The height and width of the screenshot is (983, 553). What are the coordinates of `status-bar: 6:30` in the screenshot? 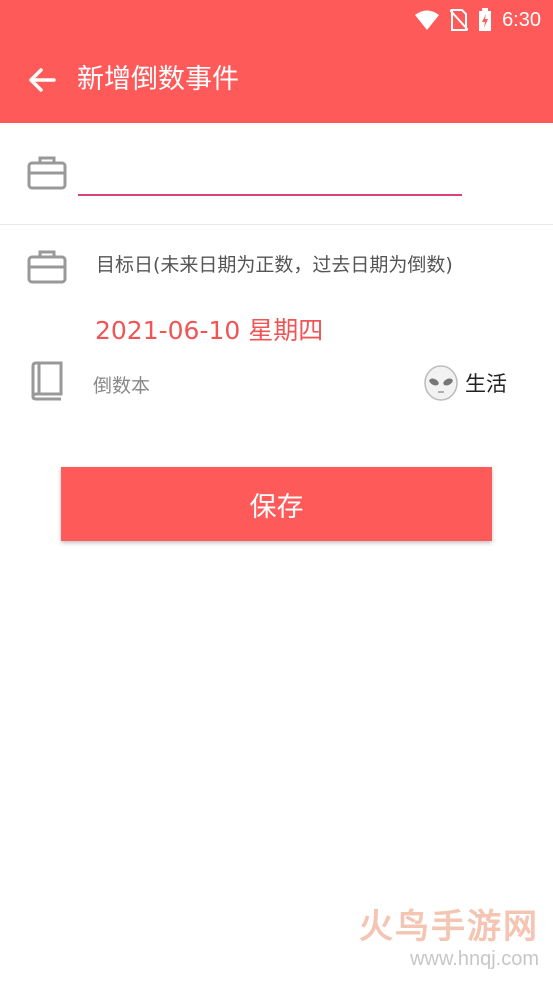 It's located at (477, 20).